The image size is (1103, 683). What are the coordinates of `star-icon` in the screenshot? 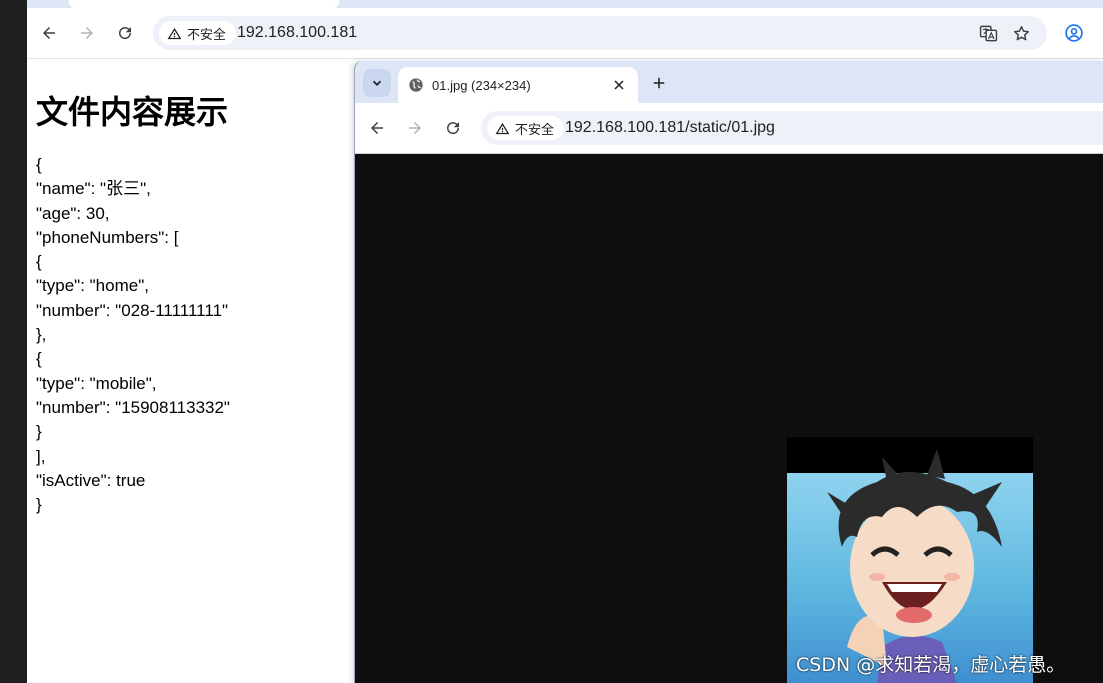 It's located at (1021, 32).